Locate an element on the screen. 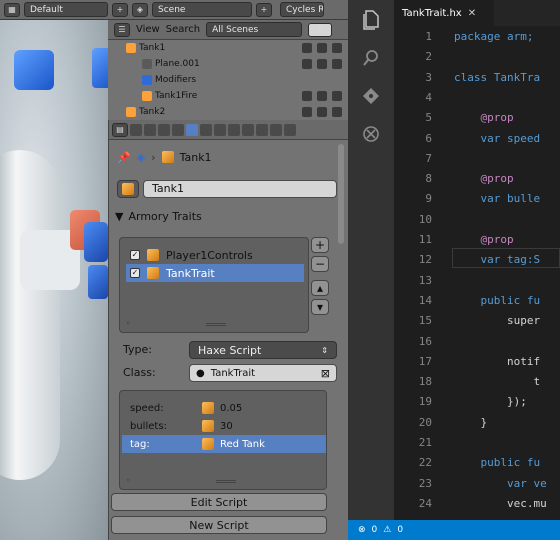 The image size is (560, 540). scene-tab-icon is located at coordinates (164, 129).